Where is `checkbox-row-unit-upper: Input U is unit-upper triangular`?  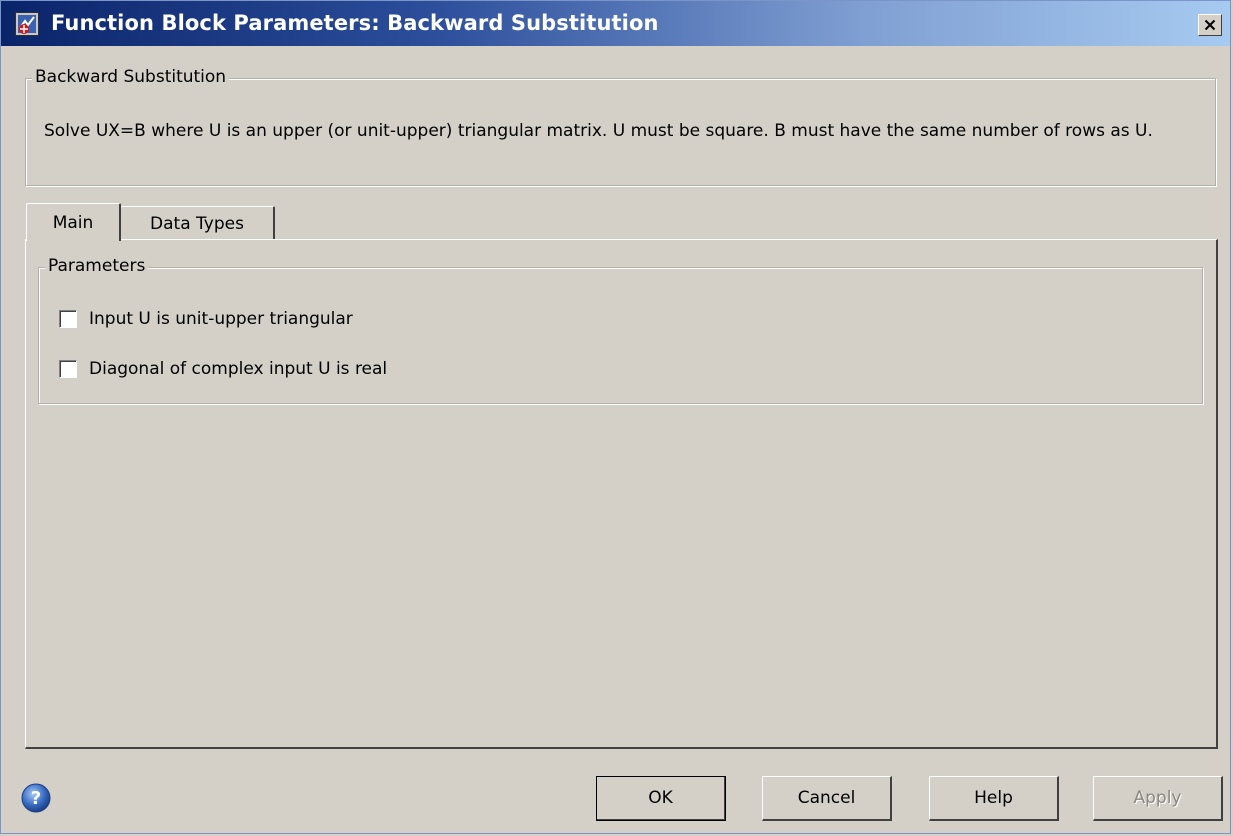
checkbox-row-unit-upper: Input U is unit-upper triangular is located at coordinates (206, 319).